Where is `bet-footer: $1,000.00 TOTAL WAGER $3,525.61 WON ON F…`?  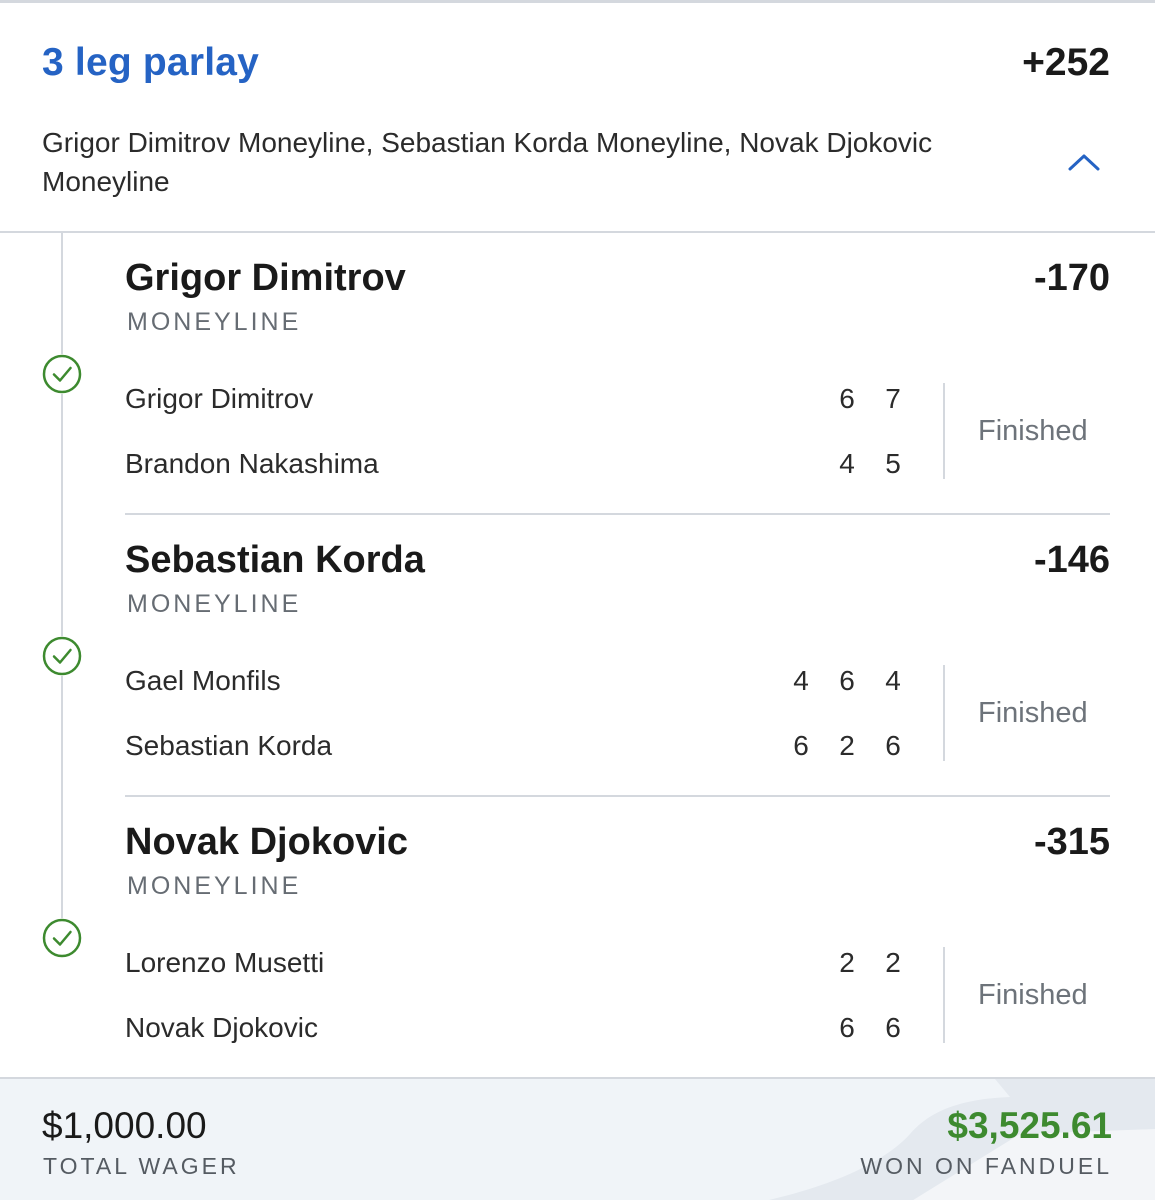
bet-footer: $1,000.00 TOTAL WAGER $3,525.61 WON ON F… is located at coordinates (577, 1138).